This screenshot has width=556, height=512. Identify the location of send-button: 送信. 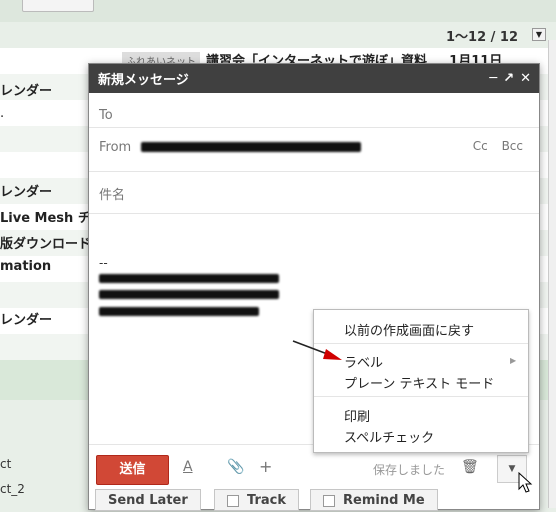
(132, 470).